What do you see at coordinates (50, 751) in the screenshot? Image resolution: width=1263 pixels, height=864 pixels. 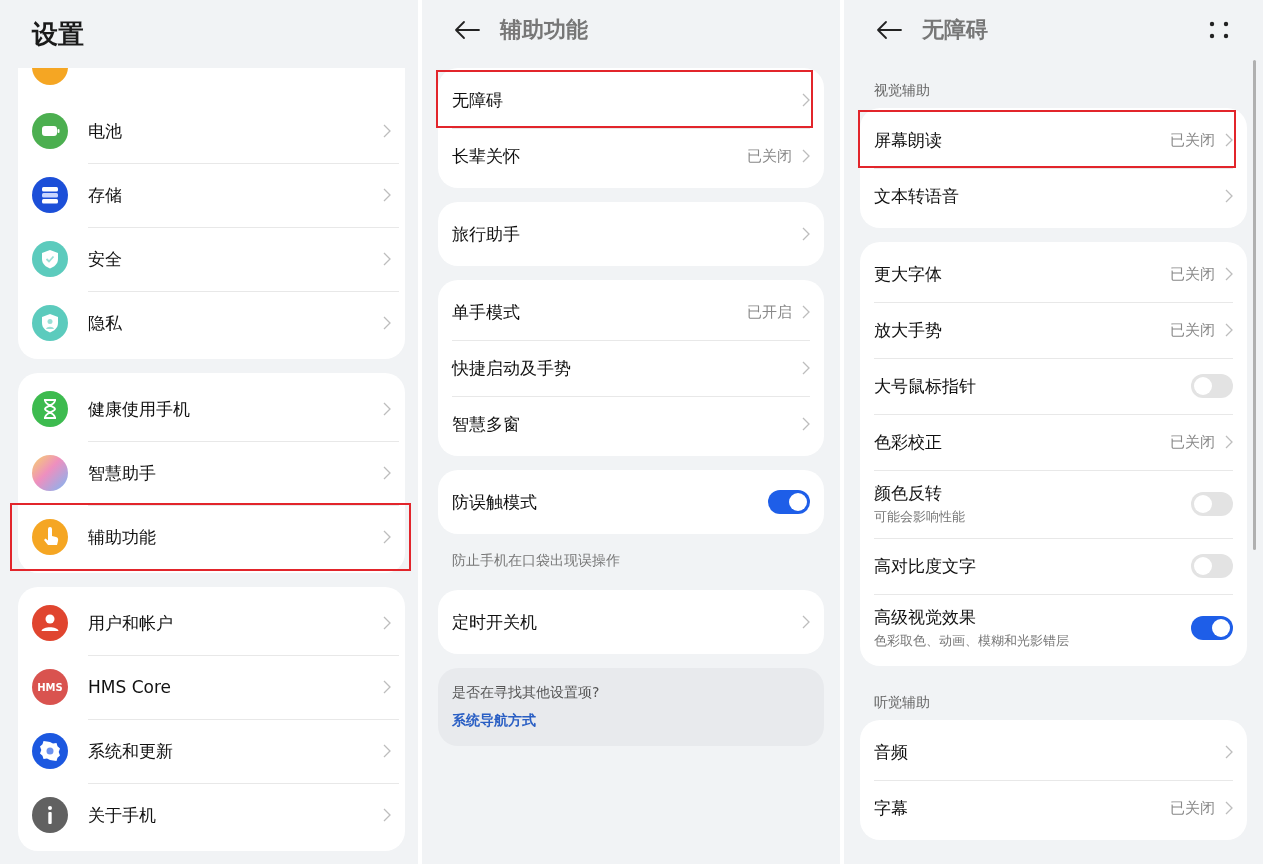 I see `settings-icon` at bounding box center [50, 751].